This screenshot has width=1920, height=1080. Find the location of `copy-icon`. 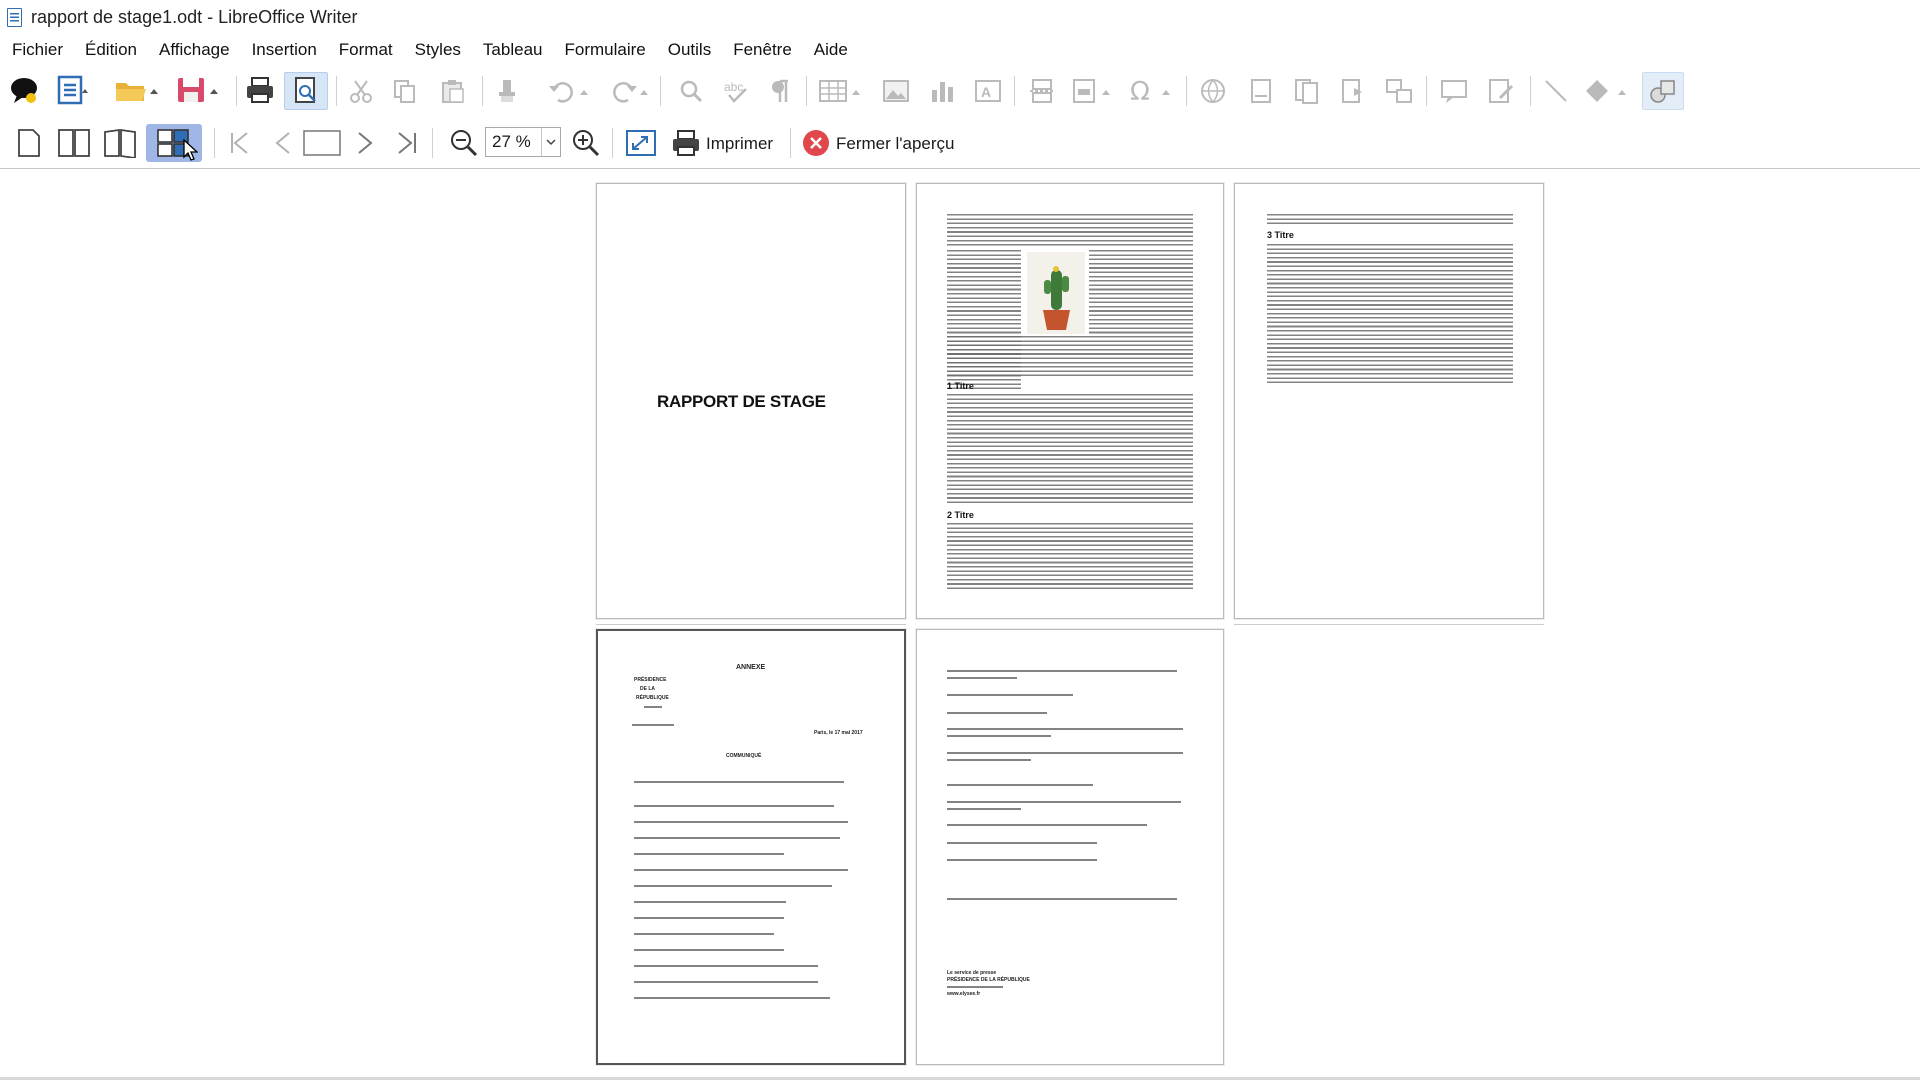

copy-icon is located at coordinates (405, 91).